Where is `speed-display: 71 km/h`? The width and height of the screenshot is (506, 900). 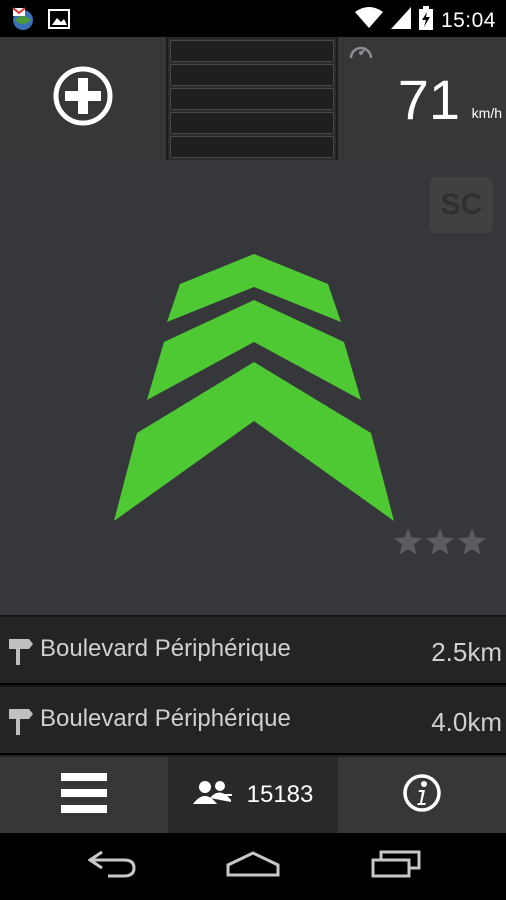
speed-display: 71 km/h is located at coordinates (422, 98).